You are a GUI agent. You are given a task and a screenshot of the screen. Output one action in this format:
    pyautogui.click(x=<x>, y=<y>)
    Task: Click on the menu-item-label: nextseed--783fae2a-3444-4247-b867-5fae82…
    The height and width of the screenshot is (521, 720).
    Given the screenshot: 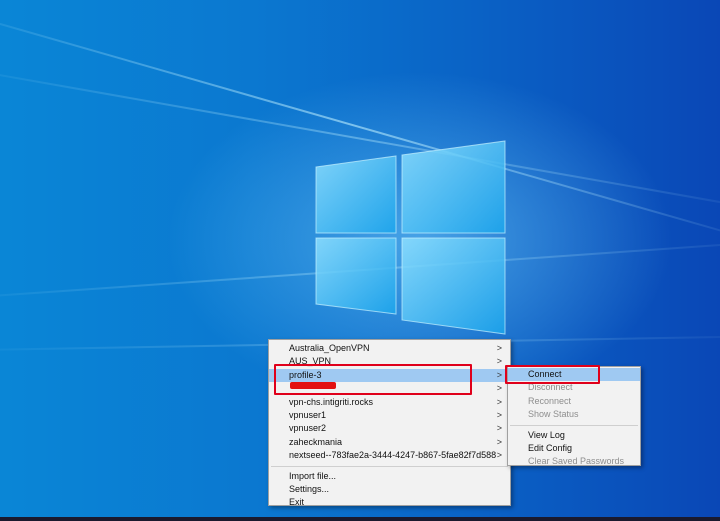 What is the action you would take?
    pyautogui.click(x=393, y=455)
    